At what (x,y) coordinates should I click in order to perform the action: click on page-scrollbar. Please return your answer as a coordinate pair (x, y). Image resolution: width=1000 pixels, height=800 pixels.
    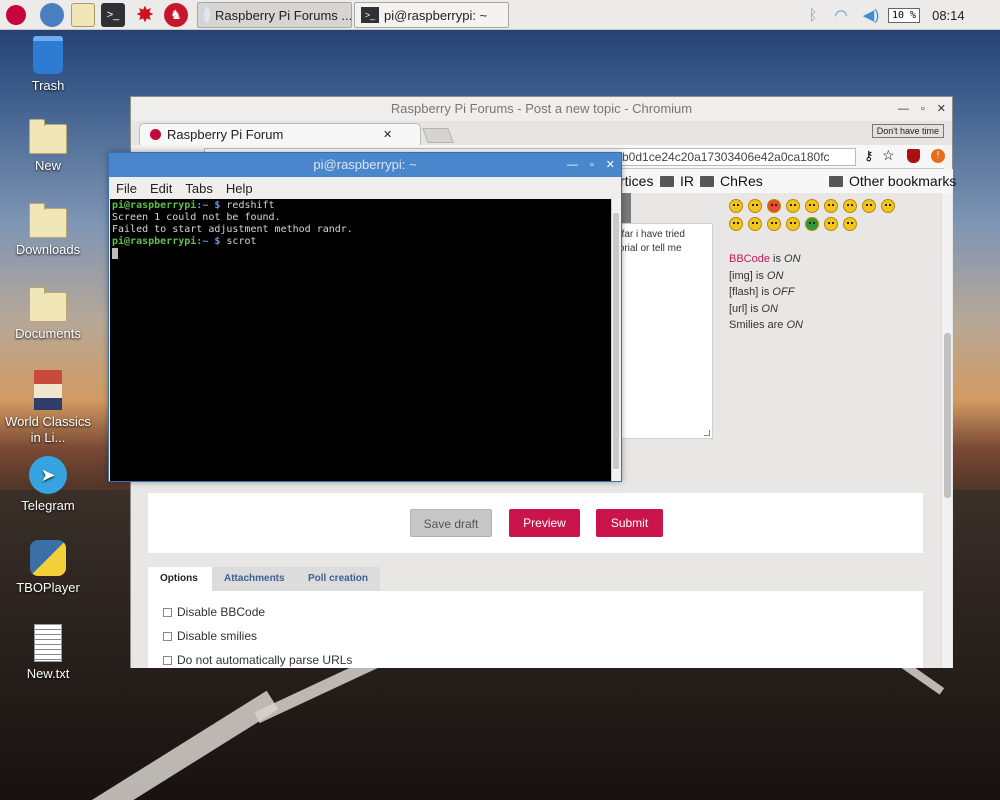
    Looking at the image, I should click on (946, 430).